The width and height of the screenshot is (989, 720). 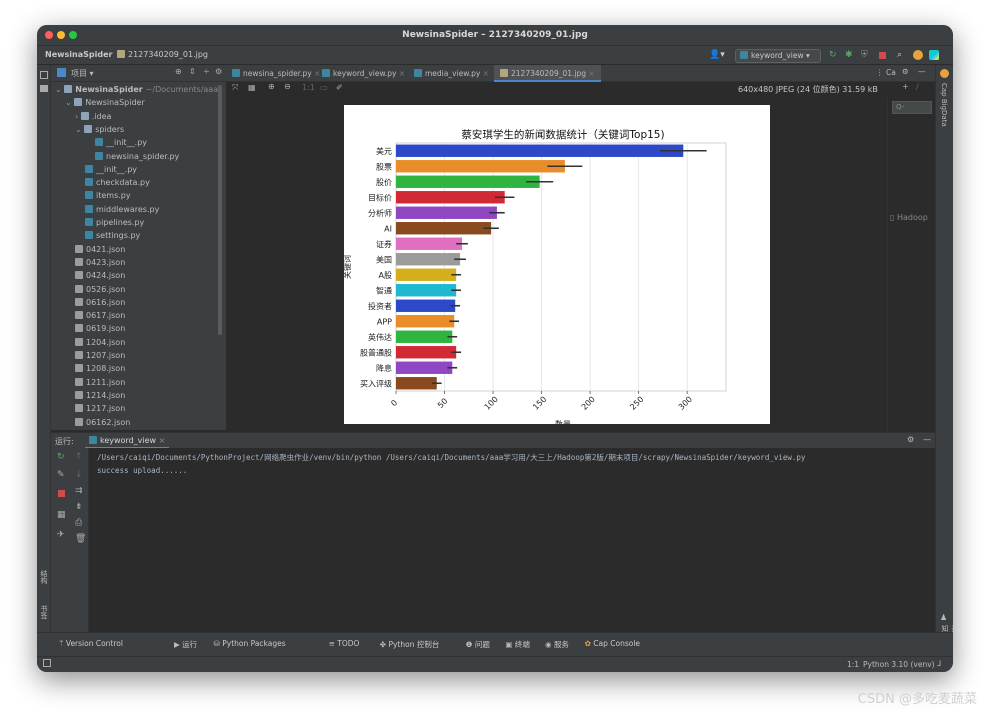 What do you see at coordinates (108, 195) in the screenshot?
I see `tree-item: items.py` at bounding box center [108, 195].